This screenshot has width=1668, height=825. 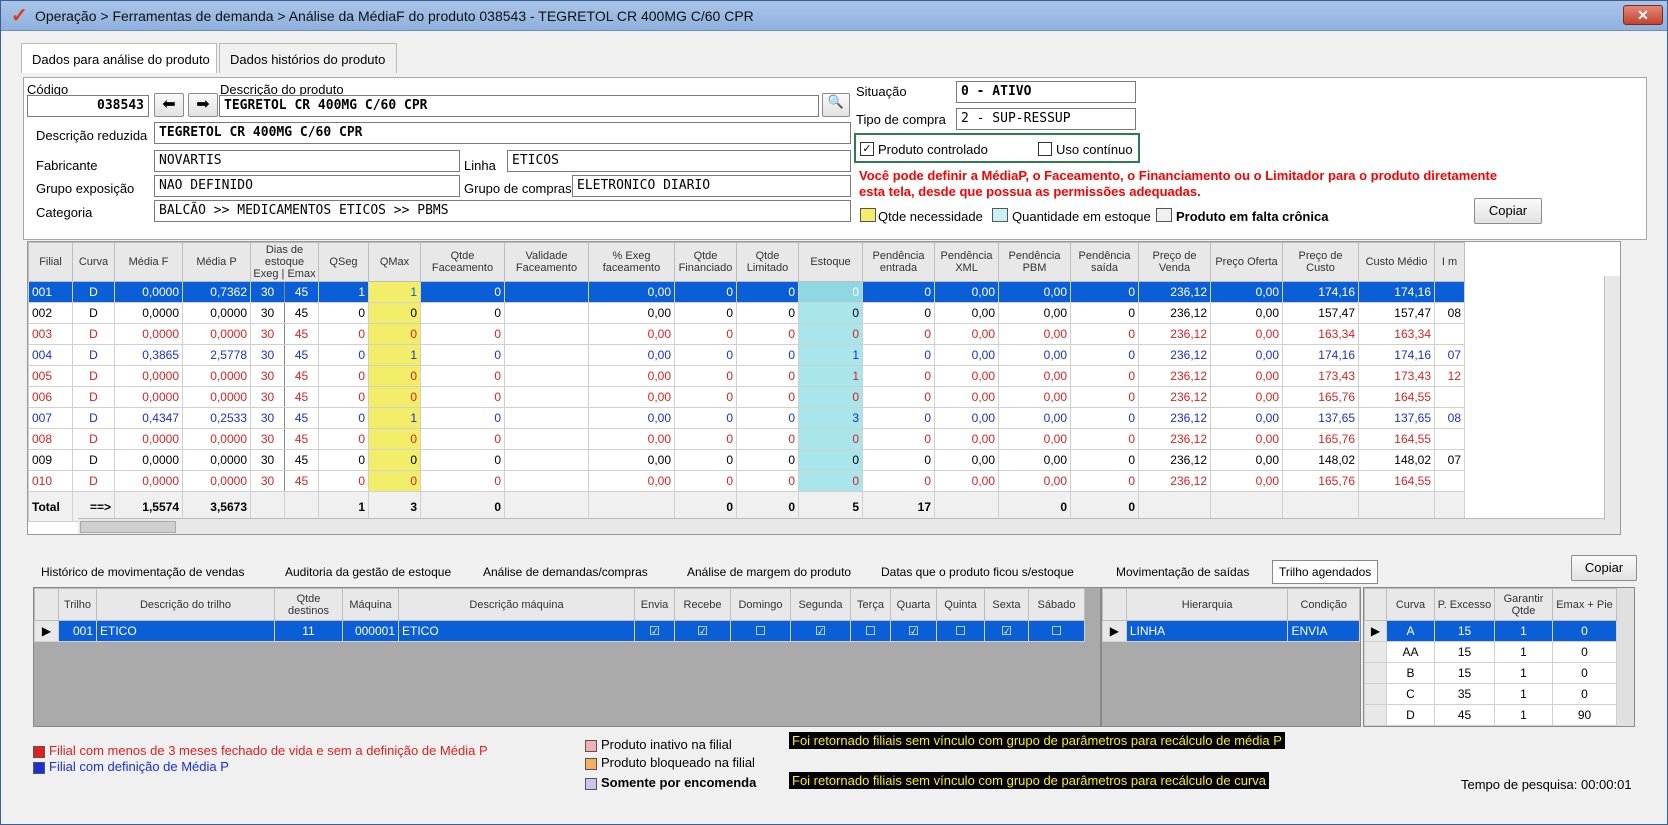 What do you see at coordinates (898, 262) in the screenshot?
I see `col-pend-entrada: Pendência entrada` at bounding box center [898, 262].